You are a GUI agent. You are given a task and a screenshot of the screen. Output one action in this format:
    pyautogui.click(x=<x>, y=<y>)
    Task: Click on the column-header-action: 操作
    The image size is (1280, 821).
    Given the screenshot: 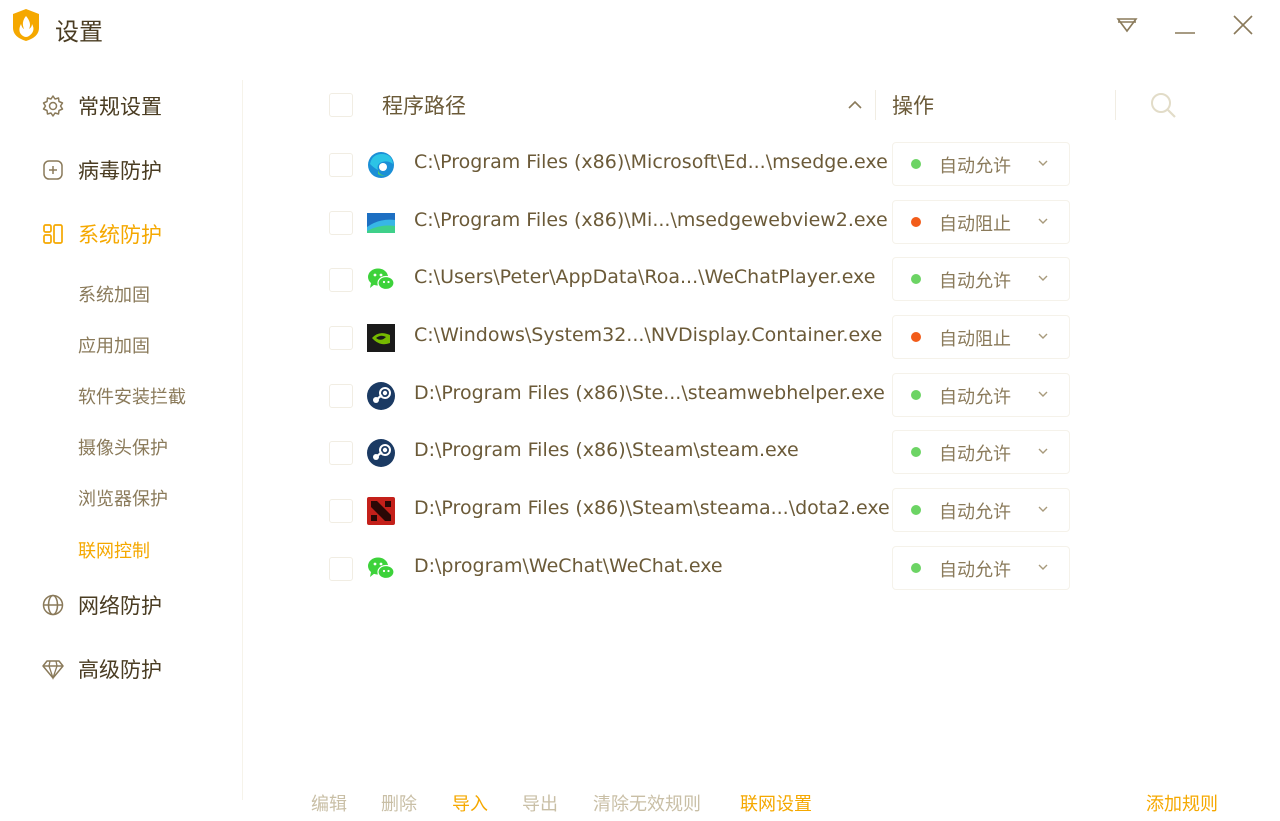 What is the action you would take?
    pyautogui.click(x=913, y=106)
    